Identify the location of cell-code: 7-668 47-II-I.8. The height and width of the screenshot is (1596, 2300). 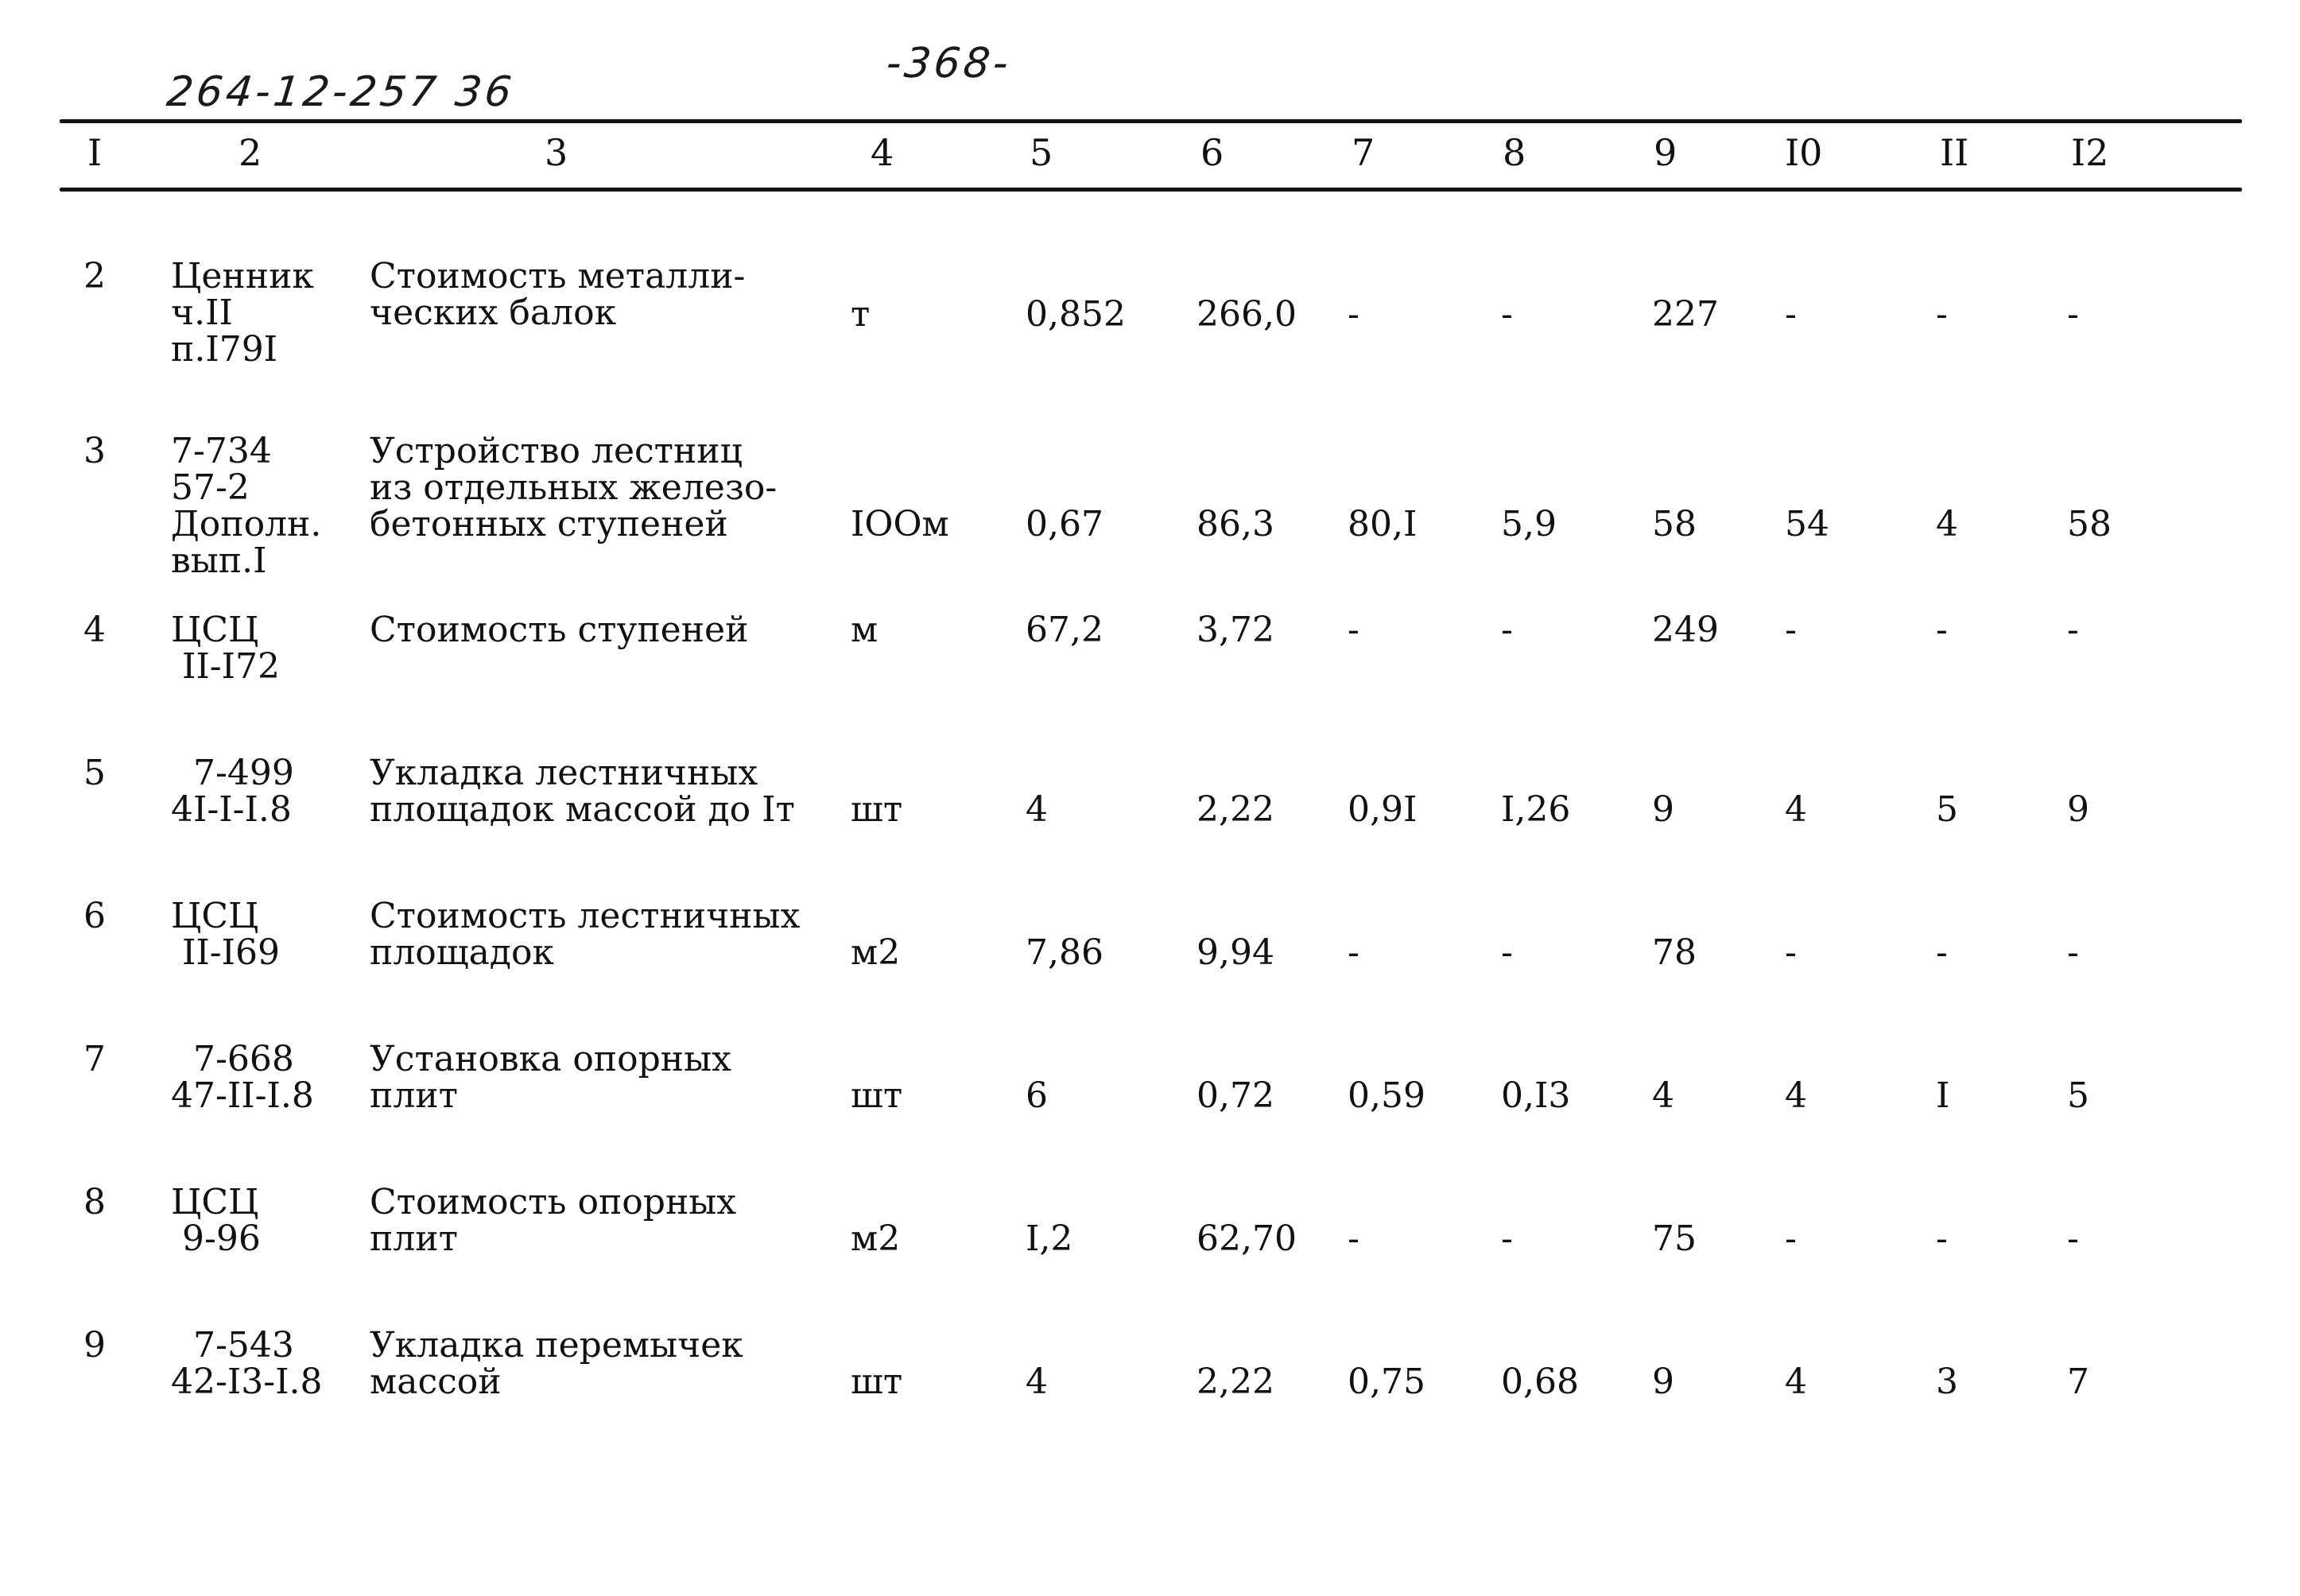
(242, 1077).